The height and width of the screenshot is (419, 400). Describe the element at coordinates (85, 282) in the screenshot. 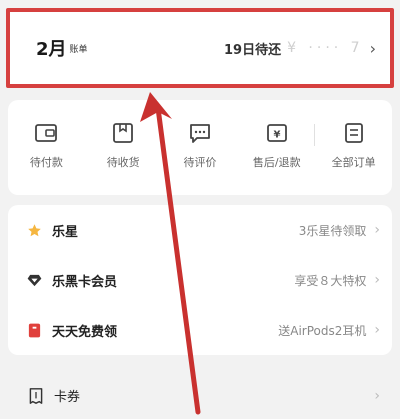

I see `row-title: 乐黑卡会员` at that location.